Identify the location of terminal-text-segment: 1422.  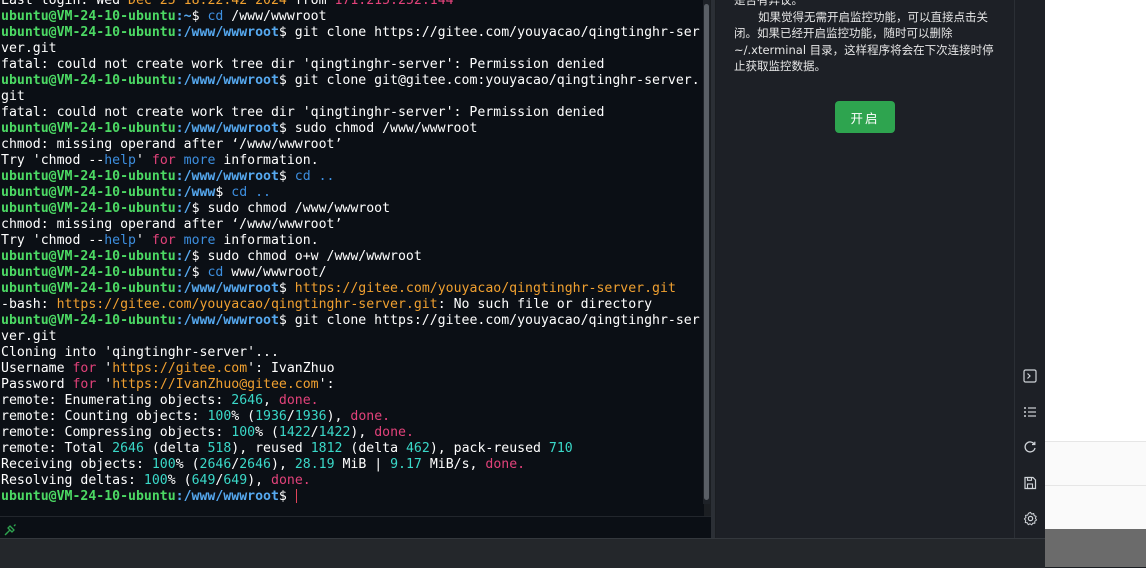
(294, 432).